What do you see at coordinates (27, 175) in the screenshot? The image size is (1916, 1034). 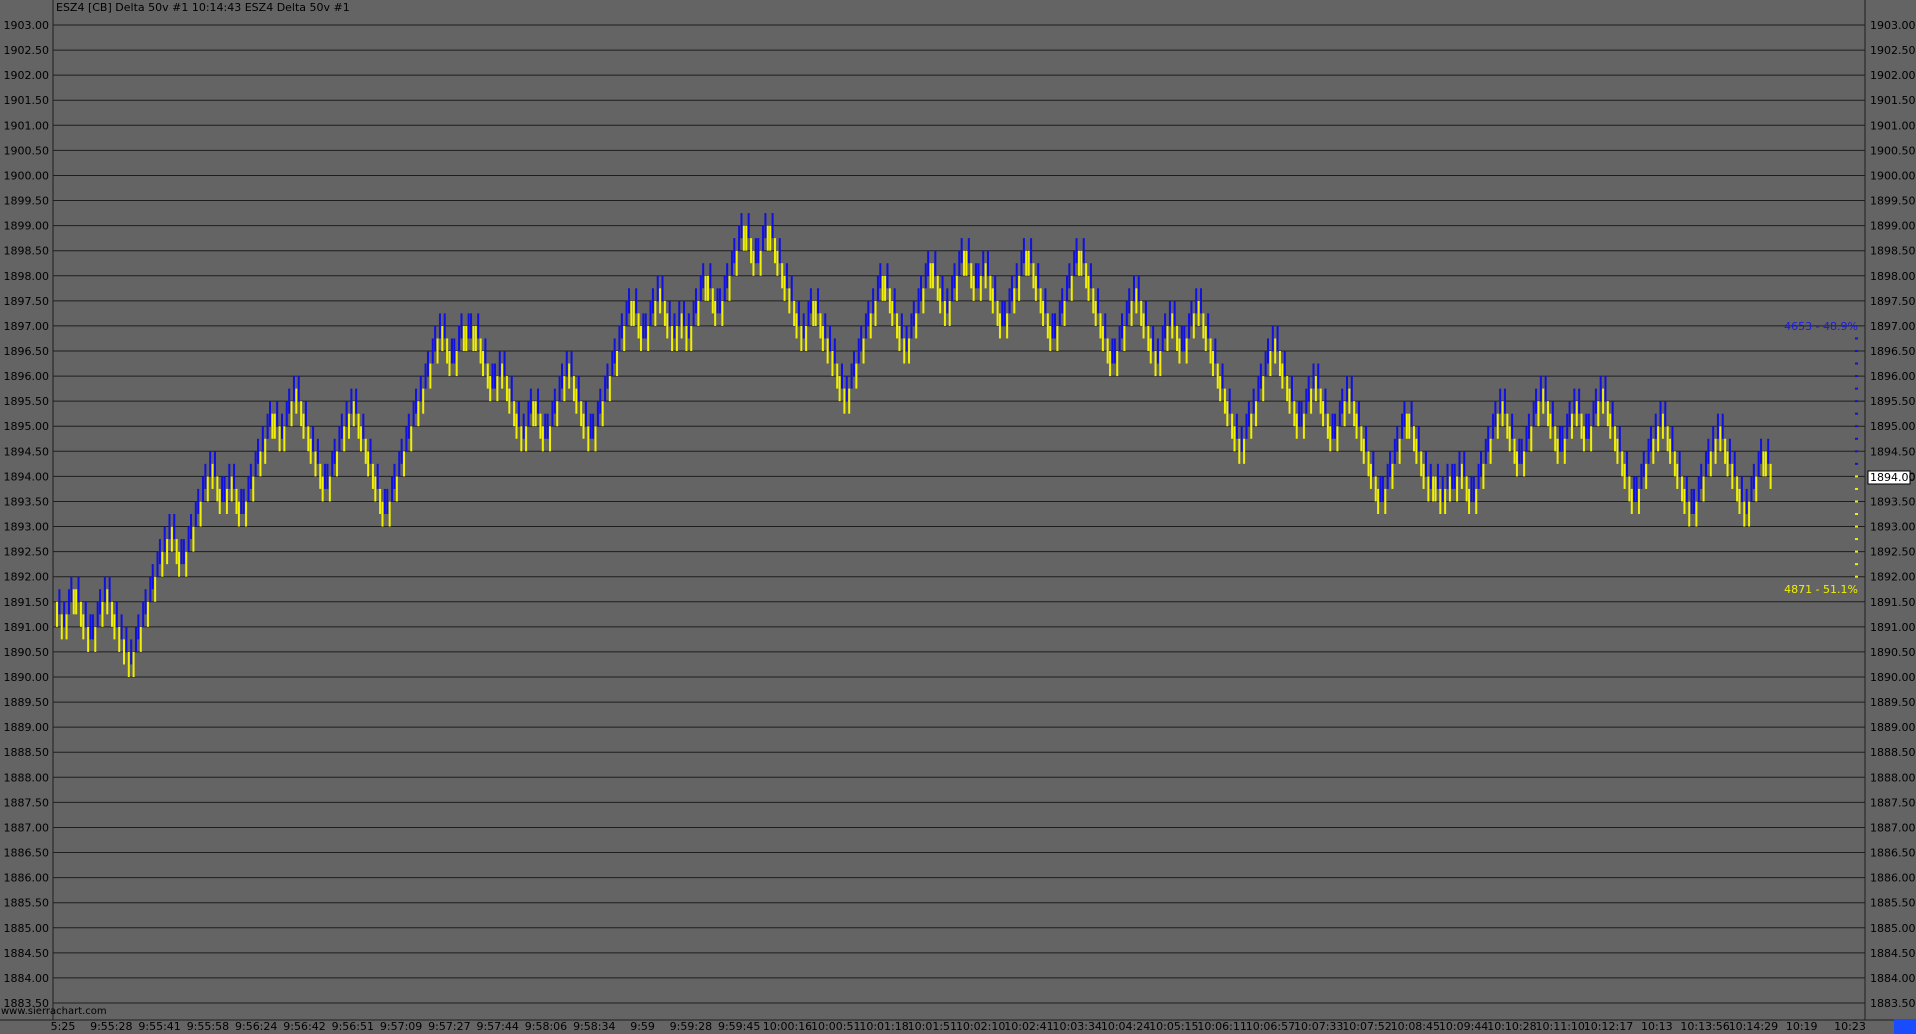 I see `y-tick-label: 1900.00` at bounding box center [27, 175].